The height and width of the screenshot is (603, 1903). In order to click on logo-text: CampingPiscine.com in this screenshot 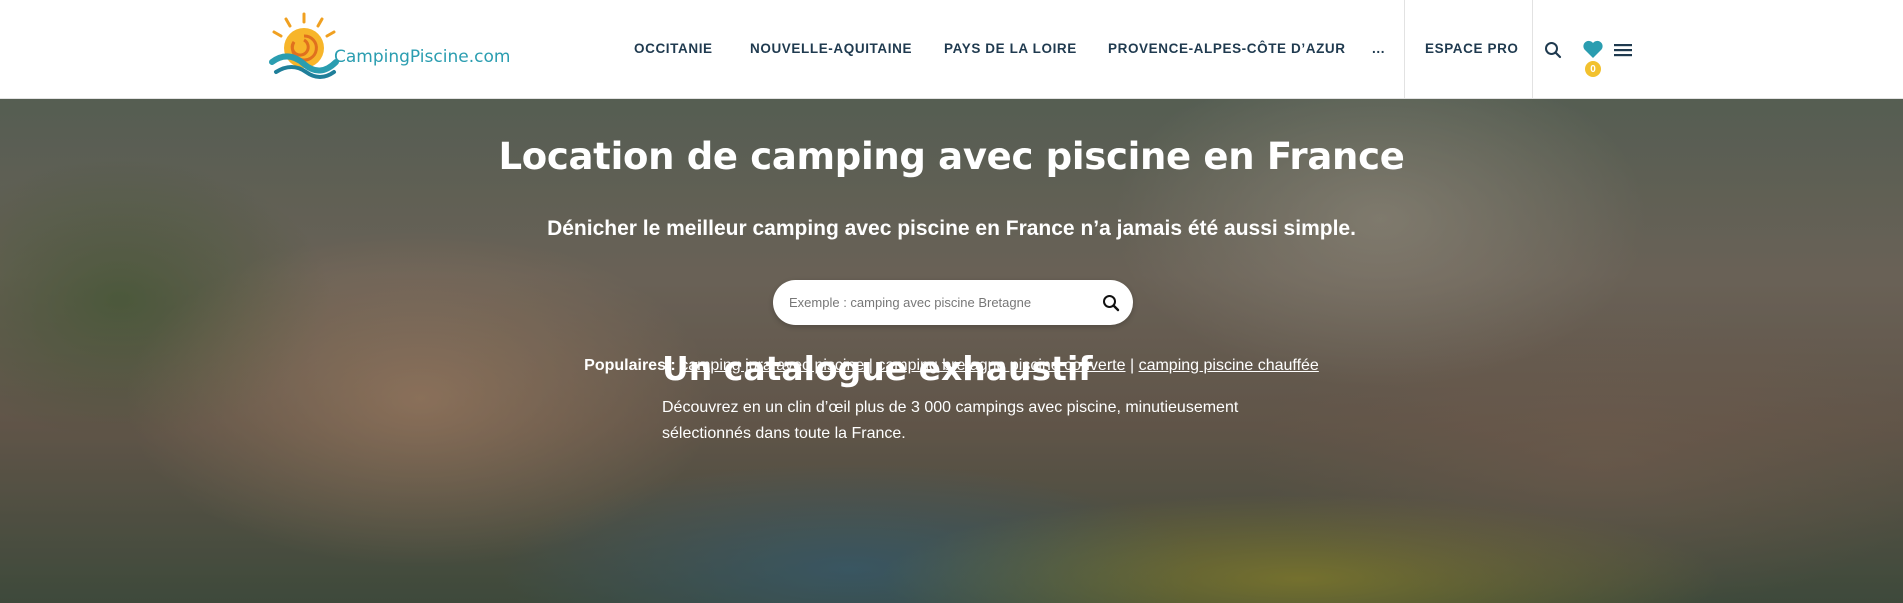, I will do `click(422, 57)`.